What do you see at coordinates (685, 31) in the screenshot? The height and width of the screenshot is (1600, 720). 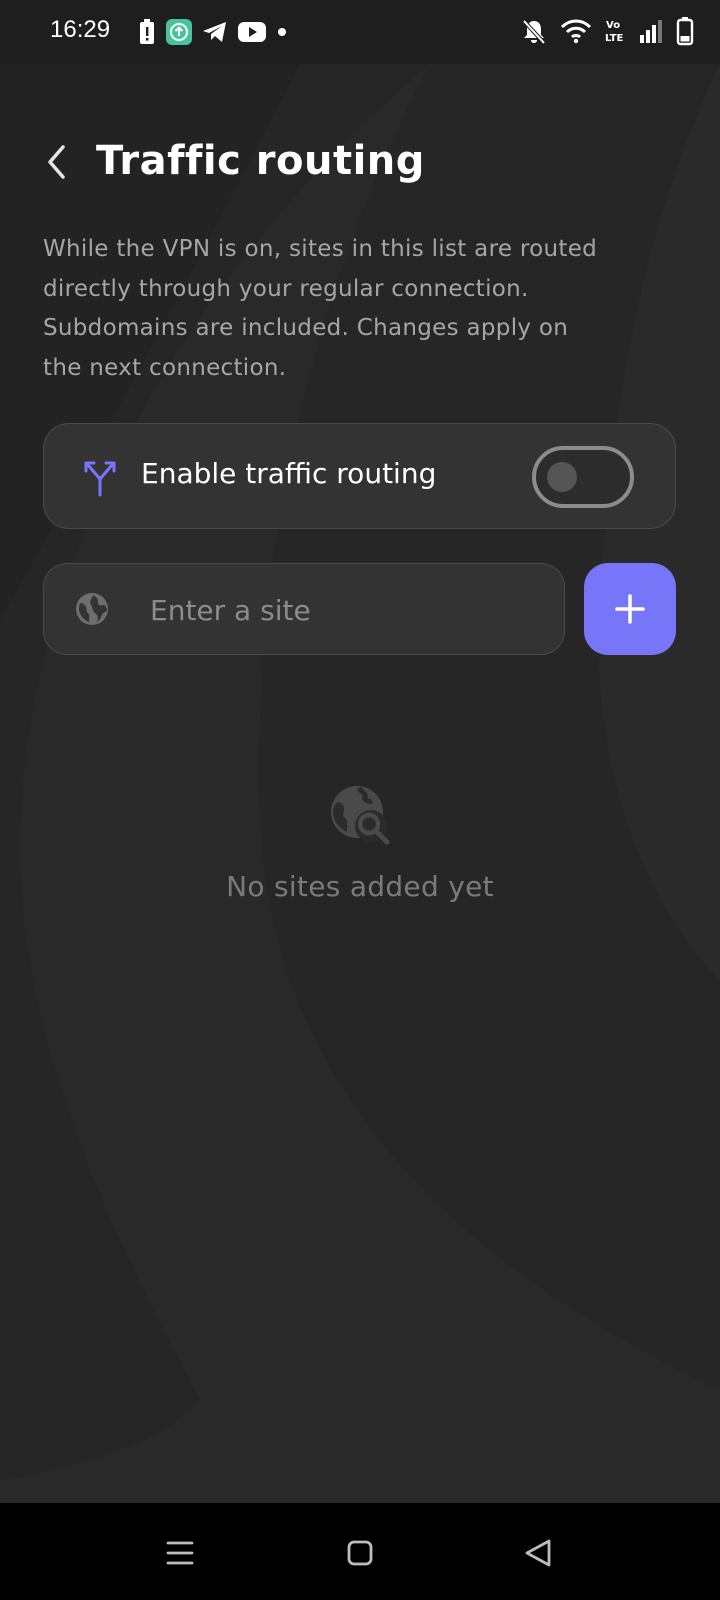 I see `battery-icon` at bounding box center [685, 31].